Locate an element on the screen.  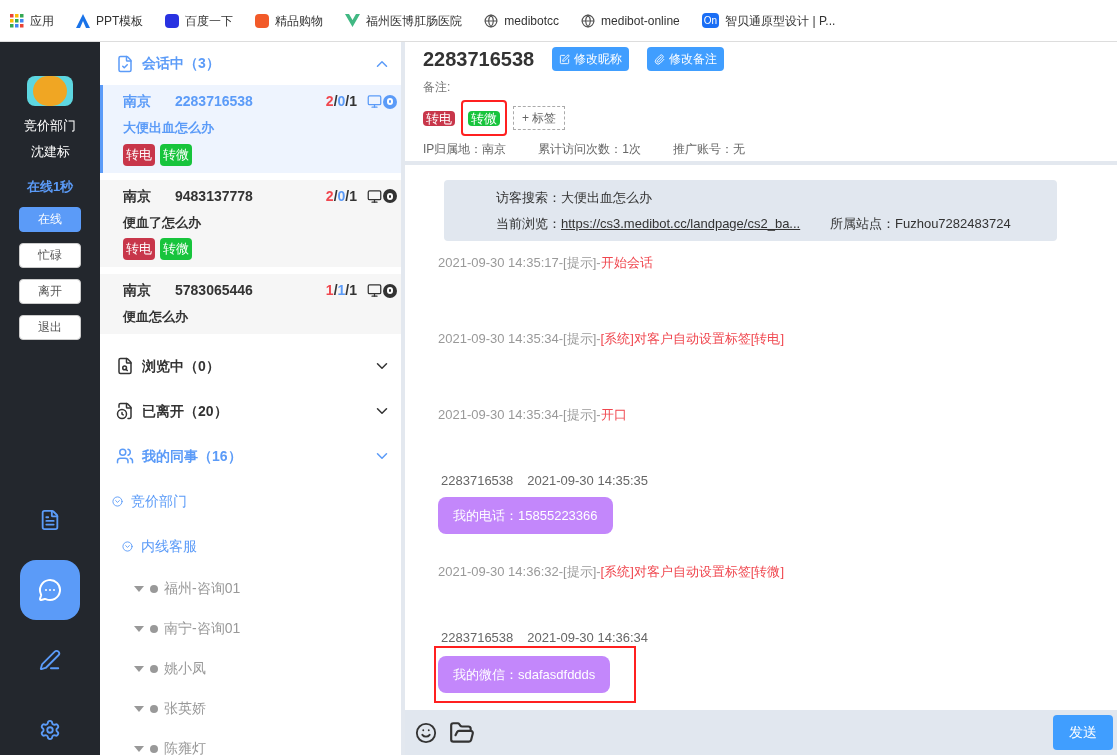
search-label: 访客搜索： is located at coordinates (528, 198).